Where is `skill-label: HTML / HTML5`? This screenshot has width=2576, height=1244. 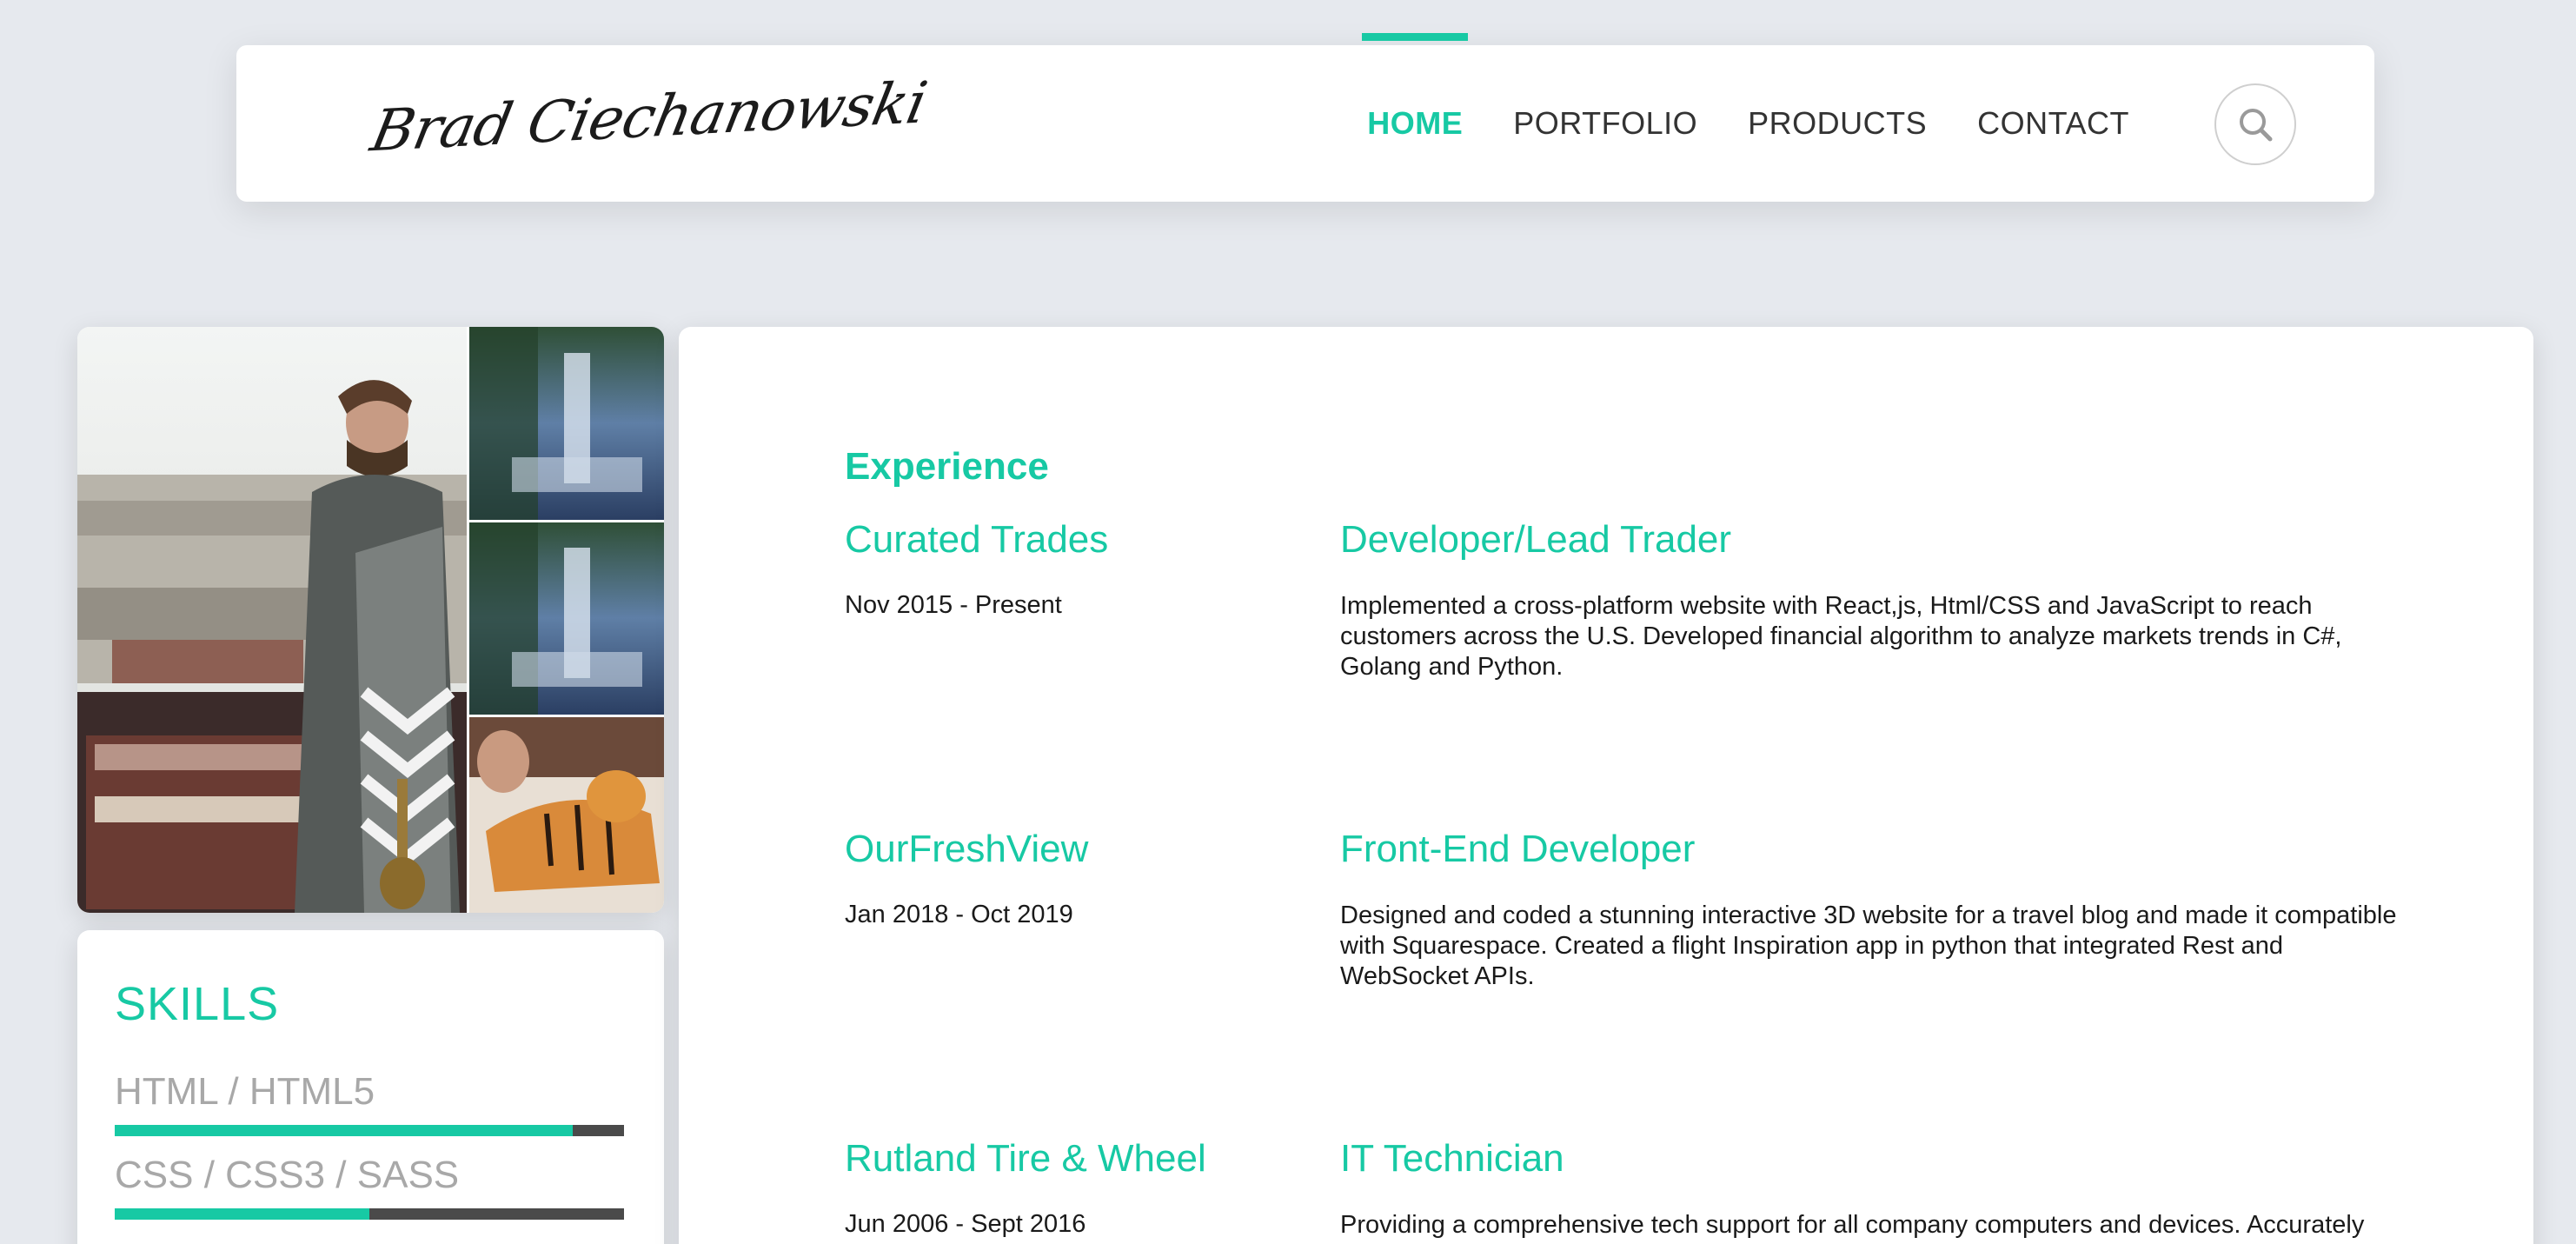 skill-label: HTML / HTML5 is located at coordinates (245, 1091).